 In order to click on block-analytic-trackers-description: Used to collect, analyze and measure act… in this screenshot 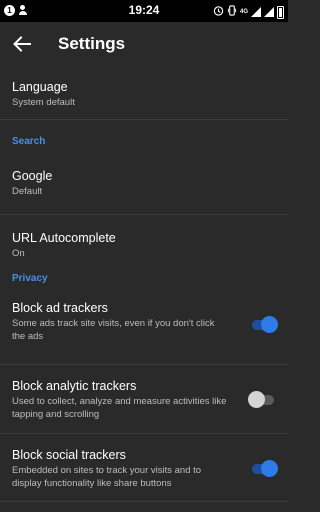, I will do `click(119, 408)`.